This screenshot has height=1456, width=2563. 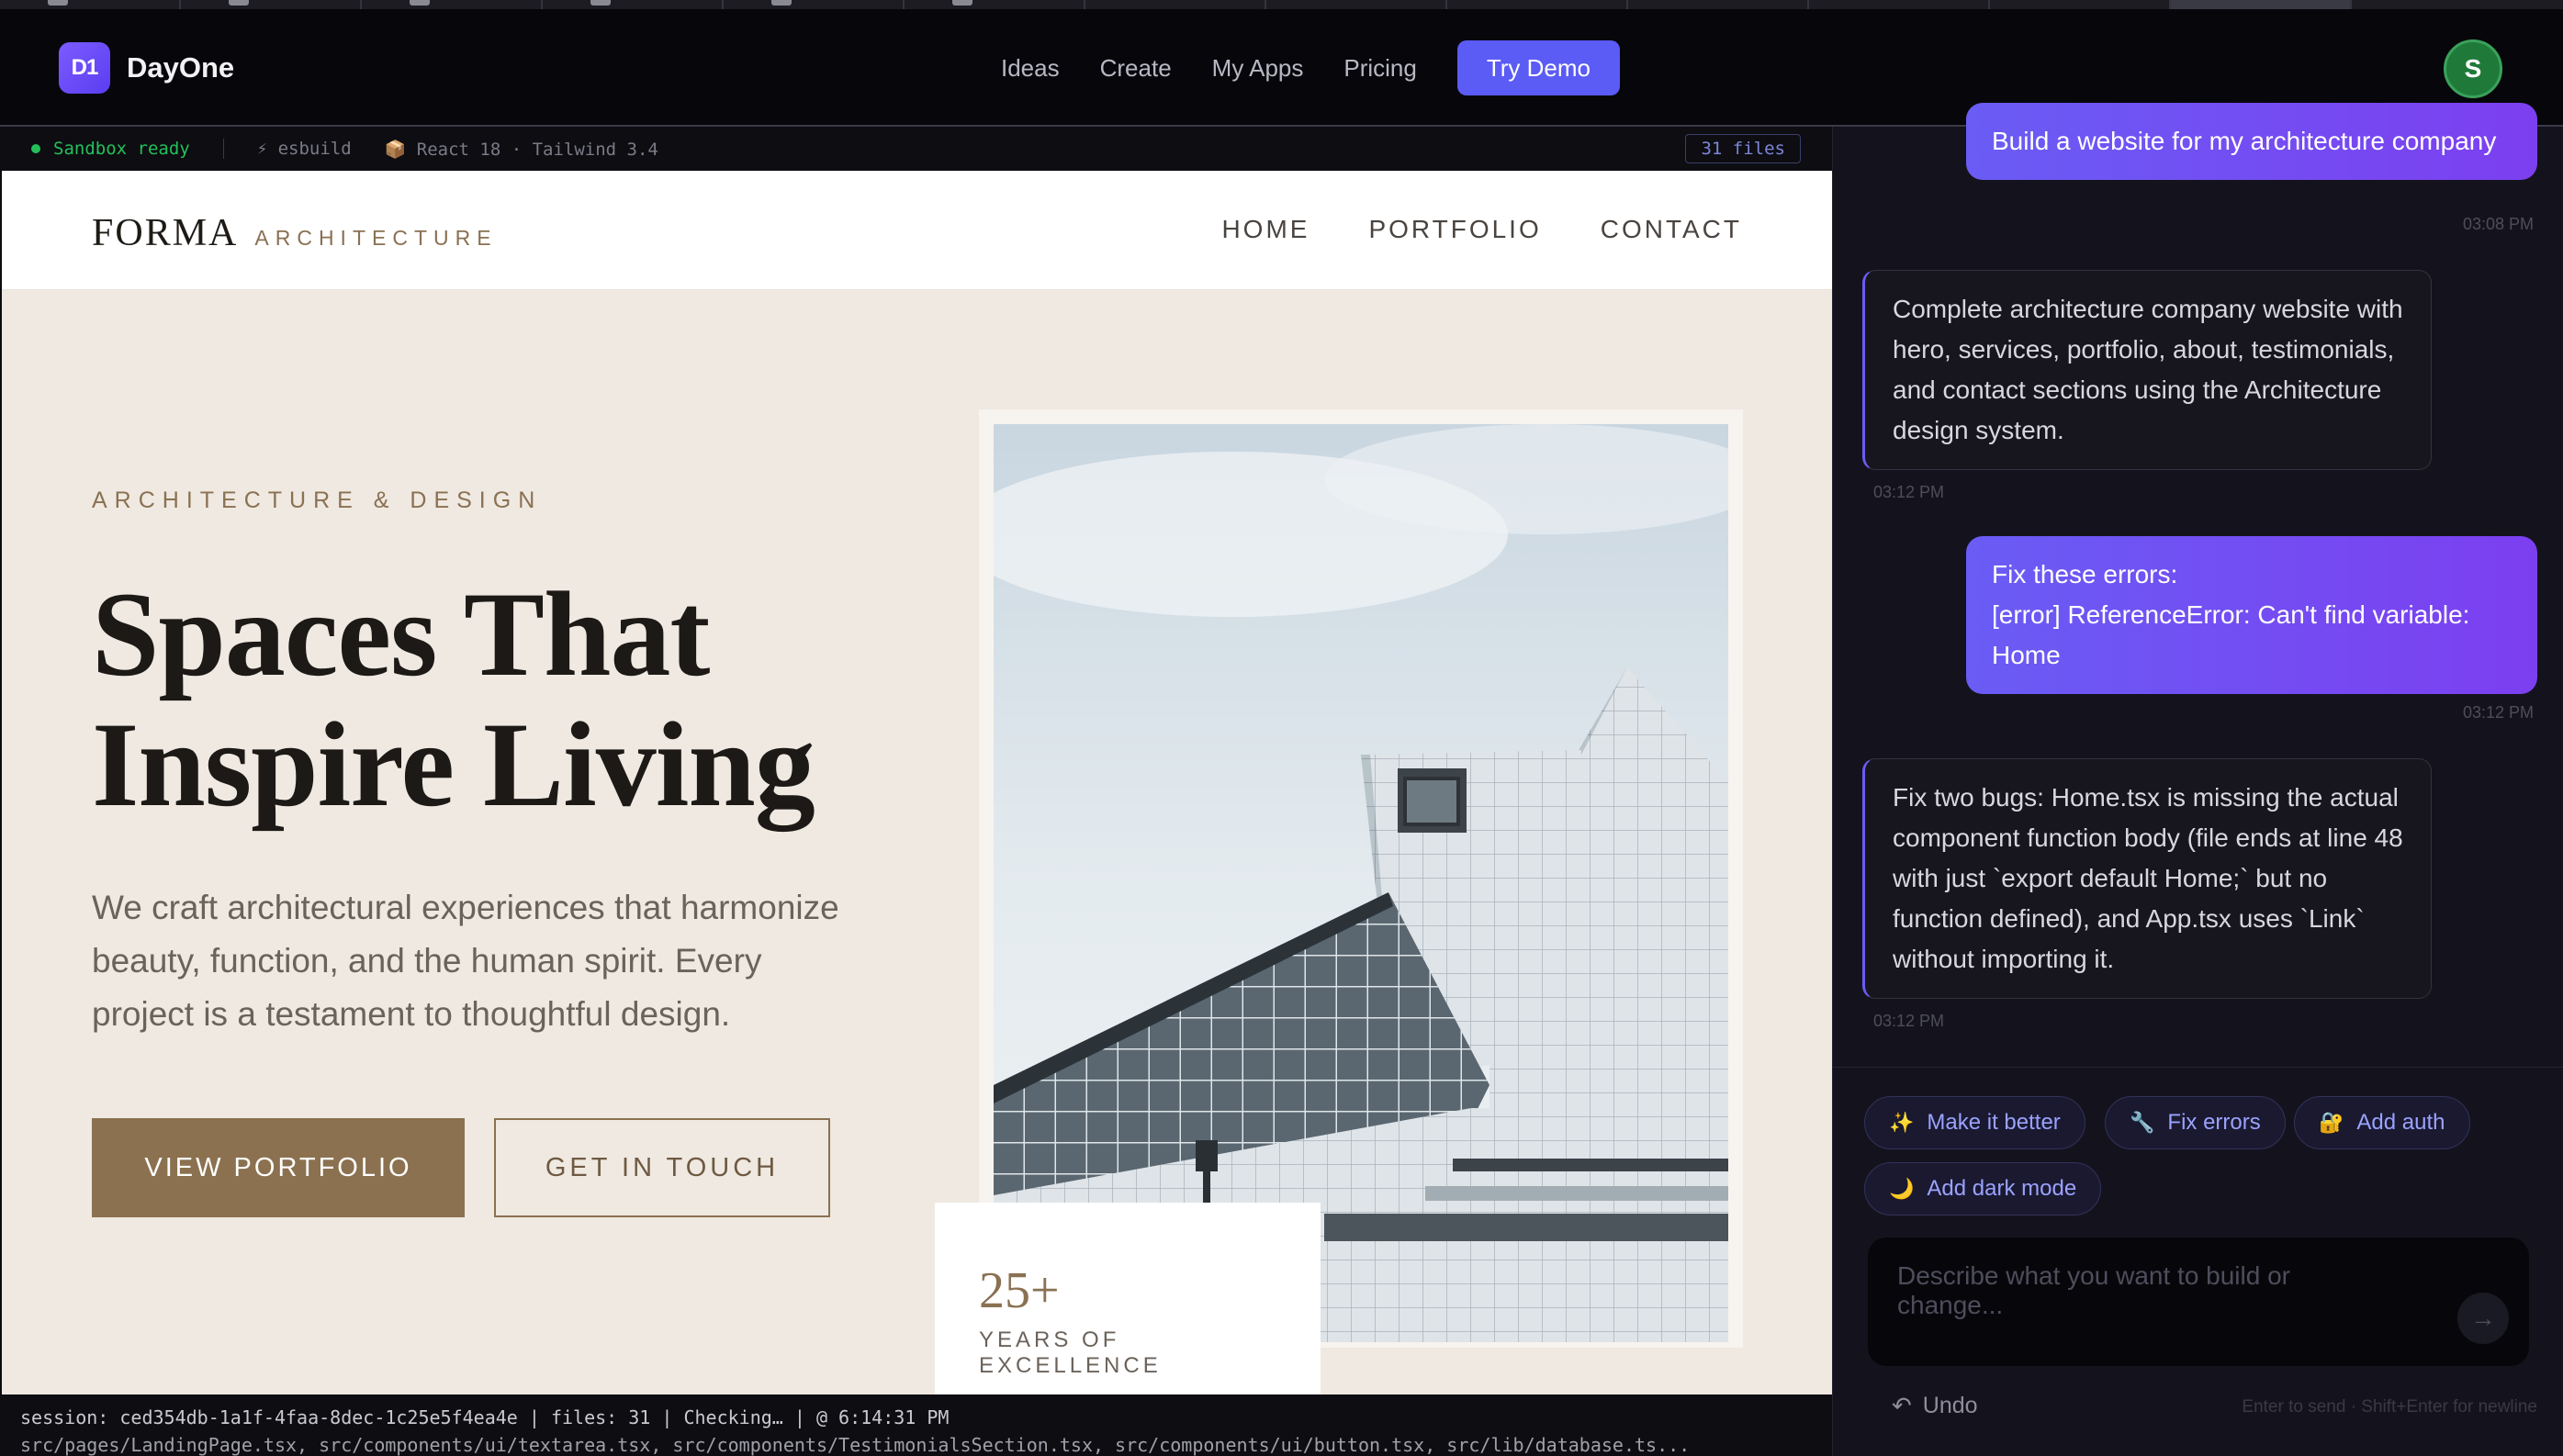 I want to click on chip-label: Fix errors, so click(x=2214, y=1122).